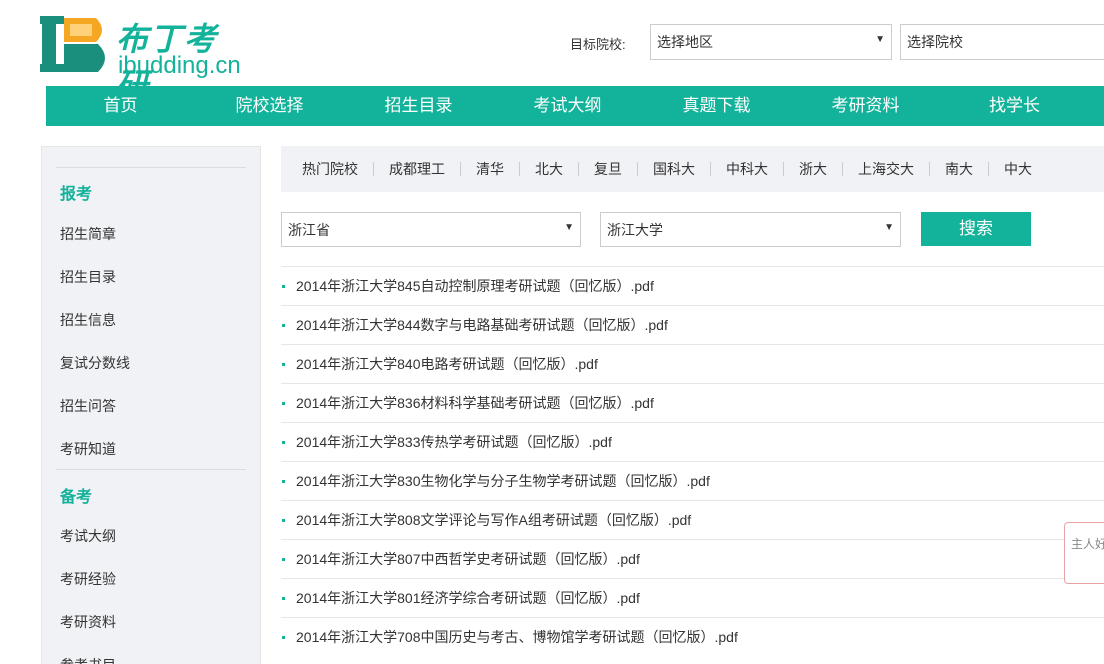 This screenshot has width=1104, height=664. I want to click on list-item: 2014年浙江大学830生物化学与分子生物学考研试题（回忆版）.pdf, so click(692, 480).